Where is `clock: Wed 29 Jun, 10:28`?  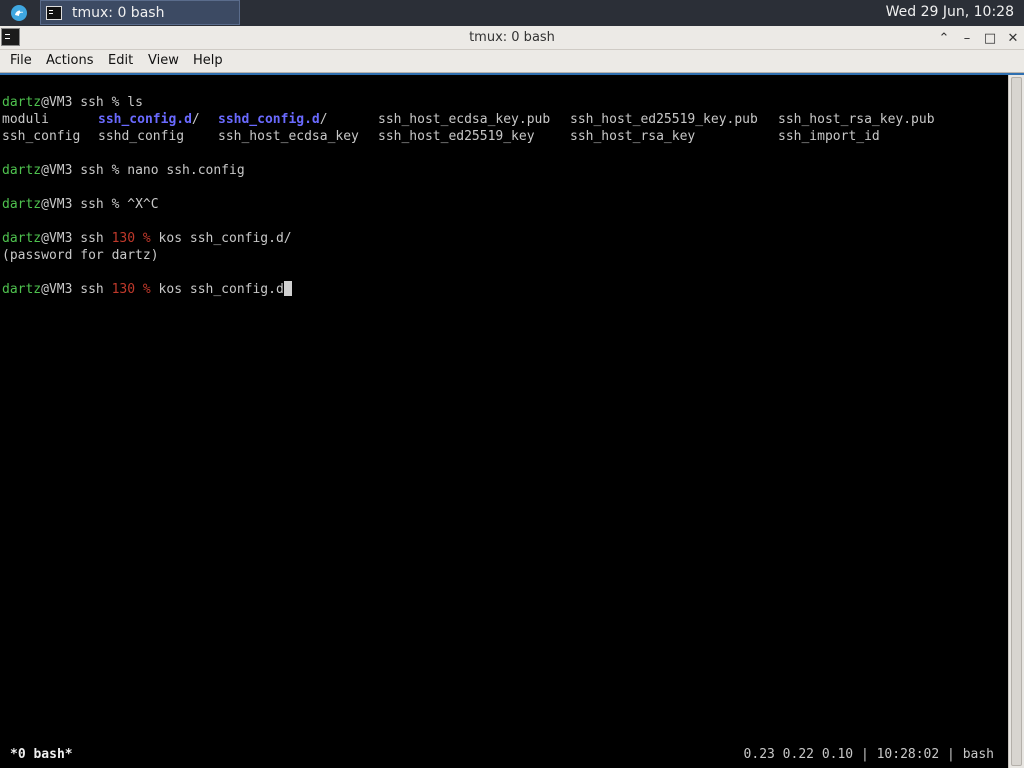 clock: Wed 29 Jun, 10:28 is located at coordinates (950, 12).